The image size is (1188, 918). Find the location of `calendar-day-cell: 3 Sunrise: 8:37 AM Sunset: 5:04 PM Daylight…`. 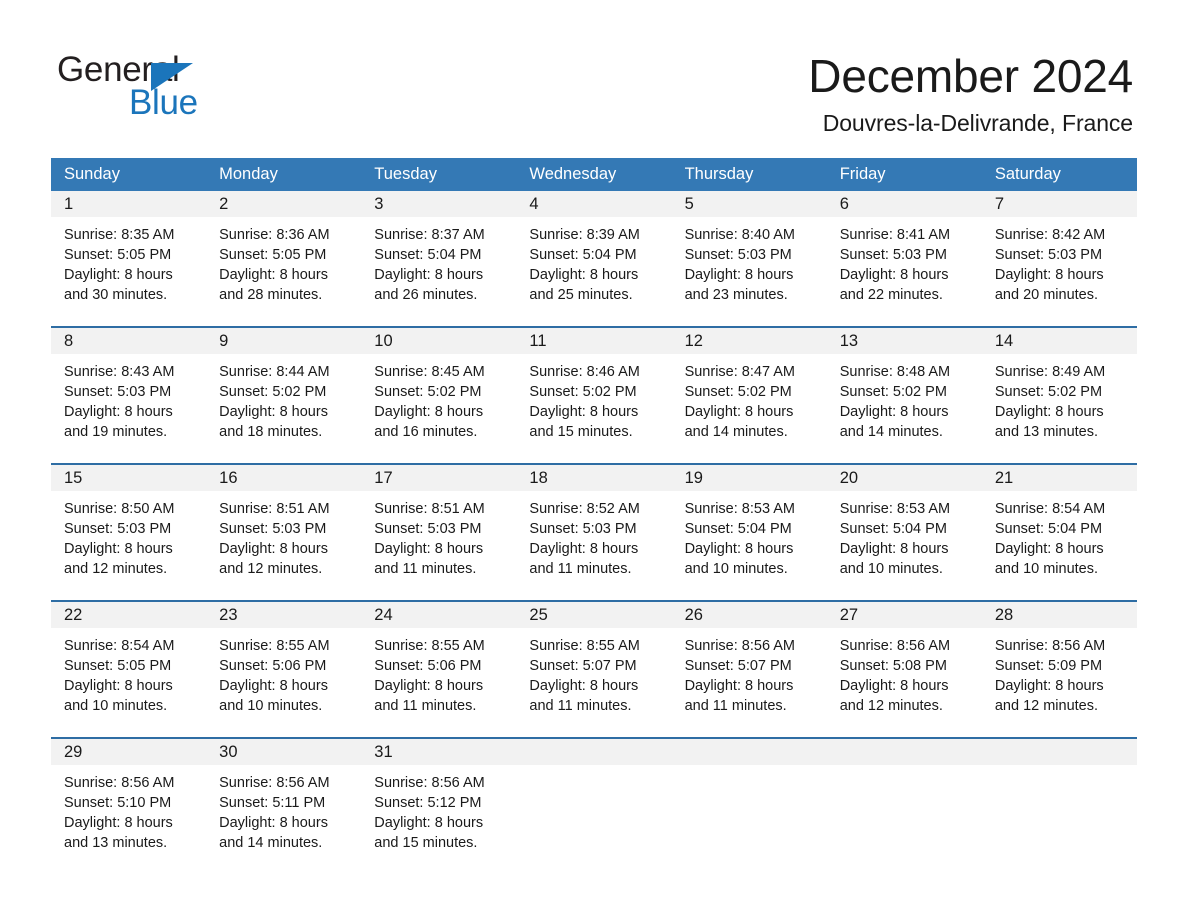

calendar-day-cell: 3 Sunrise: 8:37 AM Sunset: 5:04 PM Daylight… is located at coordinates (439, 248).